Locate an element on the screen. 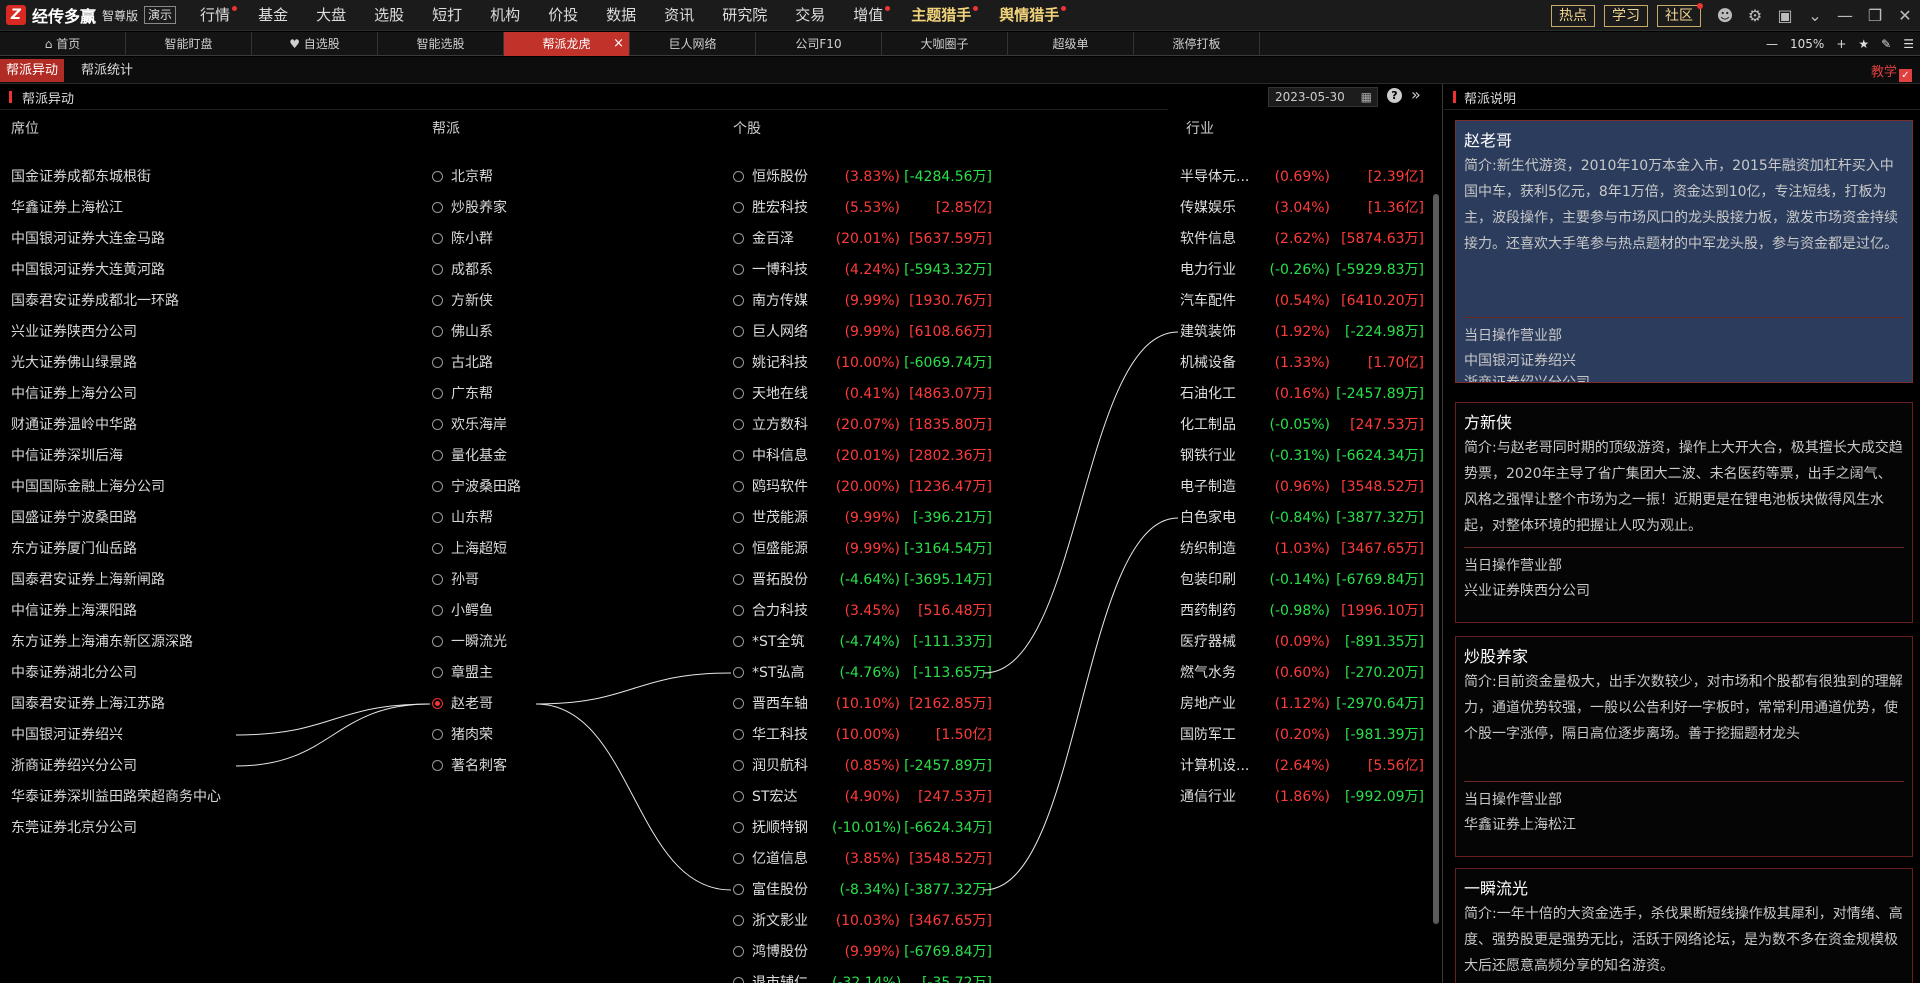  seat-row: 国泰君安证券成都北一环路 is located at coordinates (95, 301).